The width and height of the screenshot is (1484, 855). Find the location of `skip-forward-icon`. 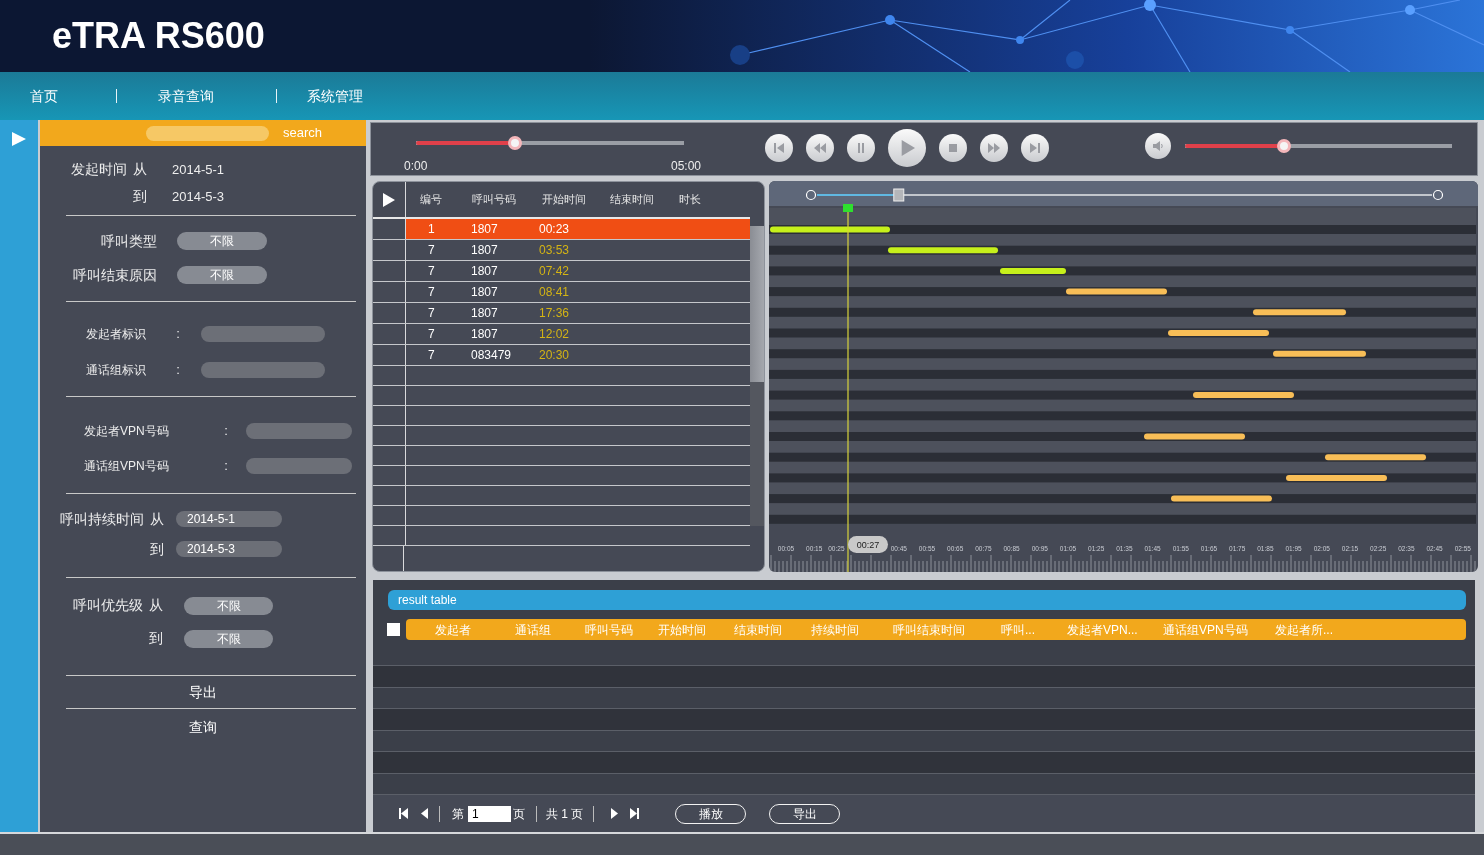

skip-forward-icon is located at coordinates (1035, 148).